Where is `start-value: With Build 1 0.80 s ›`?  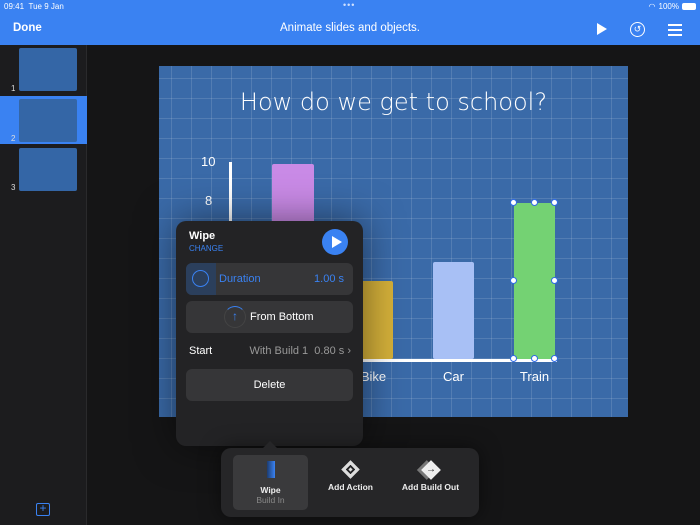
start-value: With Build 1 0.80 s › is located at coordinates (300, 351).